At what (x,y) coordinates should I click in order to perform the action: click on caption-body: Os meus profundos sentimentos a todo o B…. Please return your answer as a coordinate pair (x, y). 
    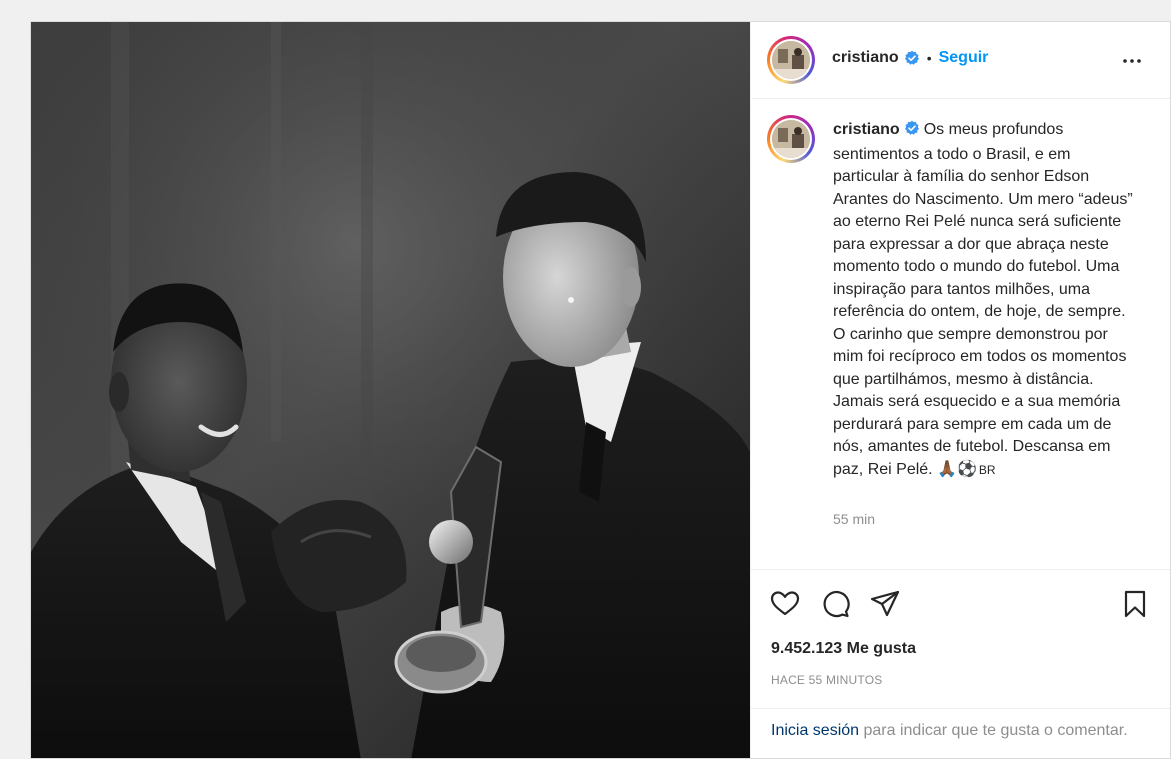
    Looking at the image, I should click on (983, 299).